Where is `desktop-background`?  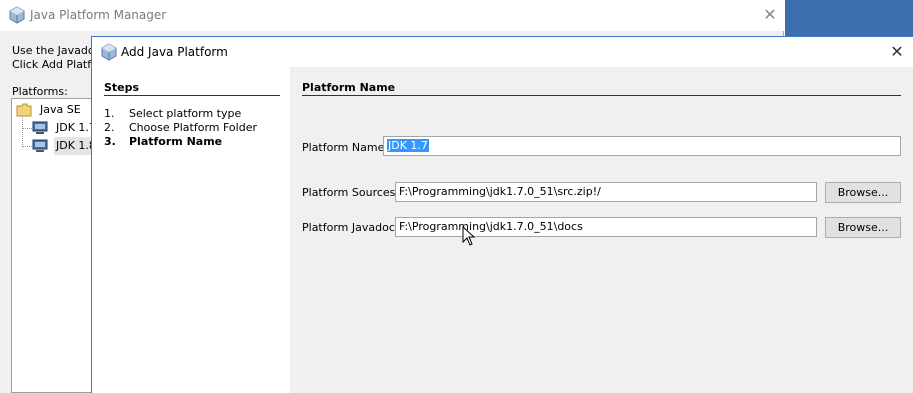
desktop-background is located at coordinates (849, 18).